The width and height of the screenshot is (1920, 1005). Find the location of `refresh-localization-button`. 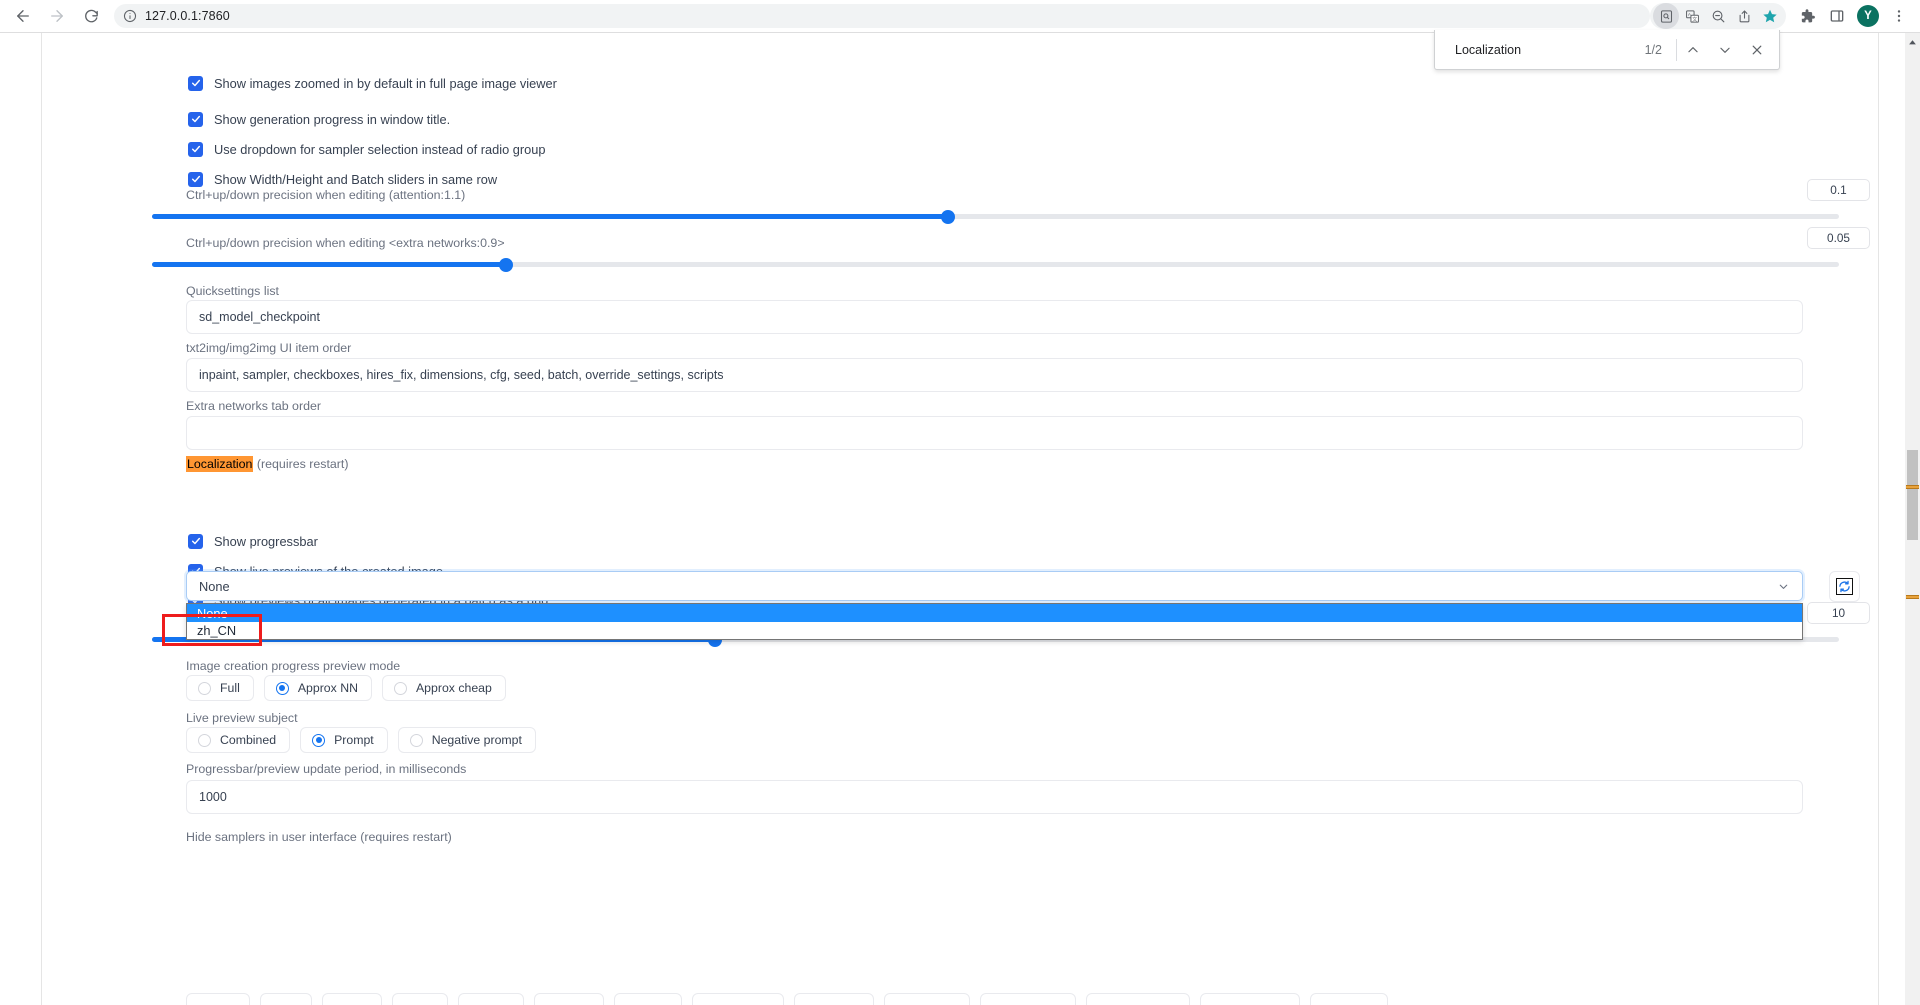

refresh-localization-button is located at coordinates (1844, 586).